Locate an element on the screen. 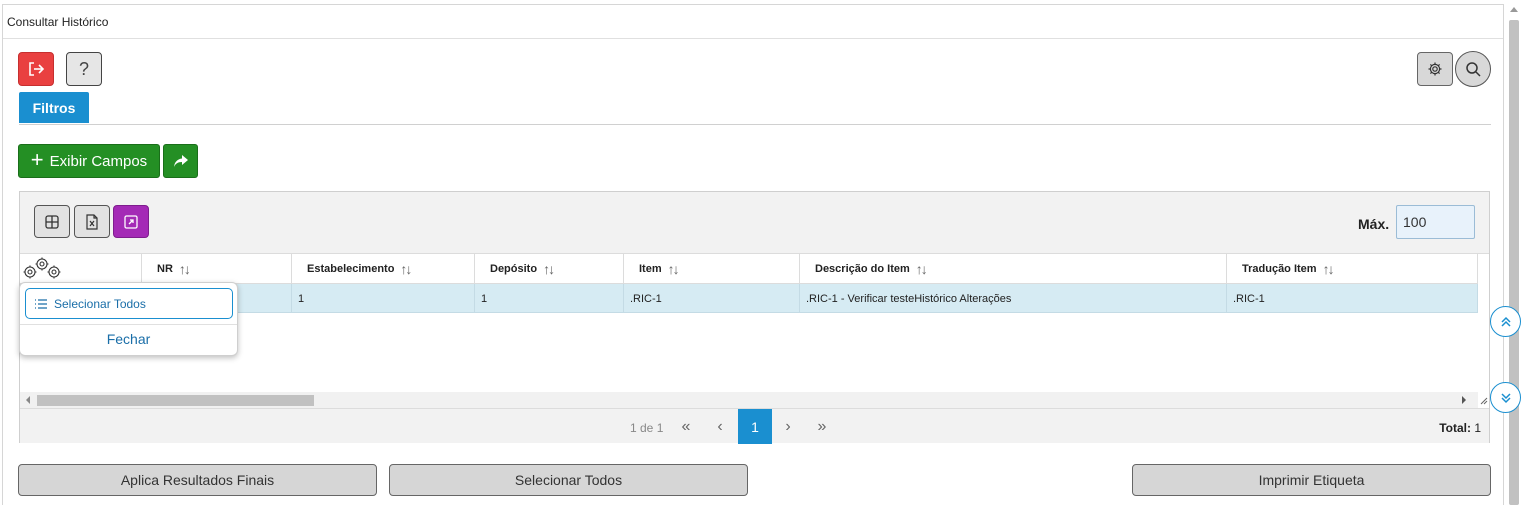 This screenshot has height=505, width=1522. popup-select-all-button: Selecionar Todos is located at coordinates (129, 303).